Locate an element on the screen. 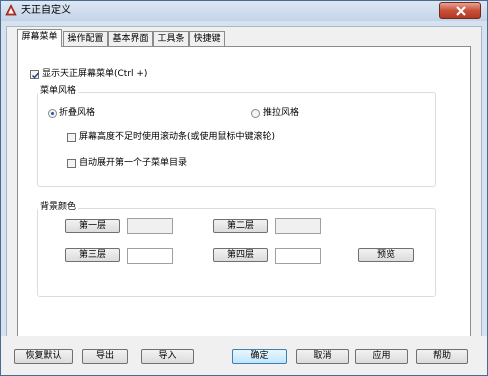 The width and height of the screenshot is (488, 376). import-button: 导入 is located at coordinates (167, 356).